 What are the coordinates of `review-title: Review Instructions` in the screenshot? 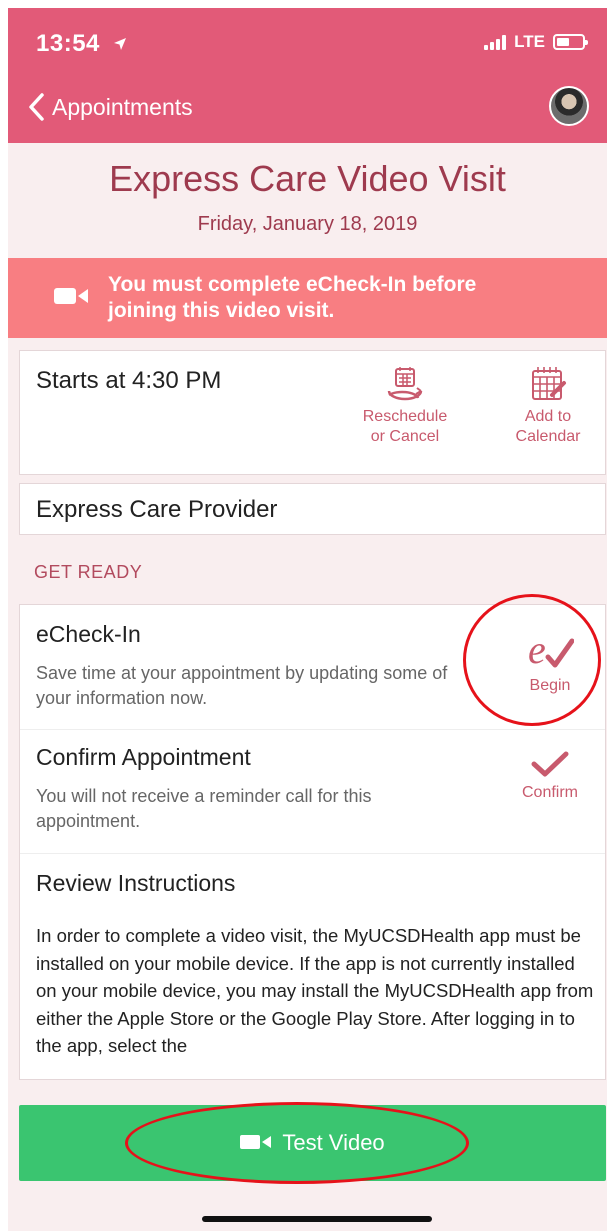 It's located at (136, 883).